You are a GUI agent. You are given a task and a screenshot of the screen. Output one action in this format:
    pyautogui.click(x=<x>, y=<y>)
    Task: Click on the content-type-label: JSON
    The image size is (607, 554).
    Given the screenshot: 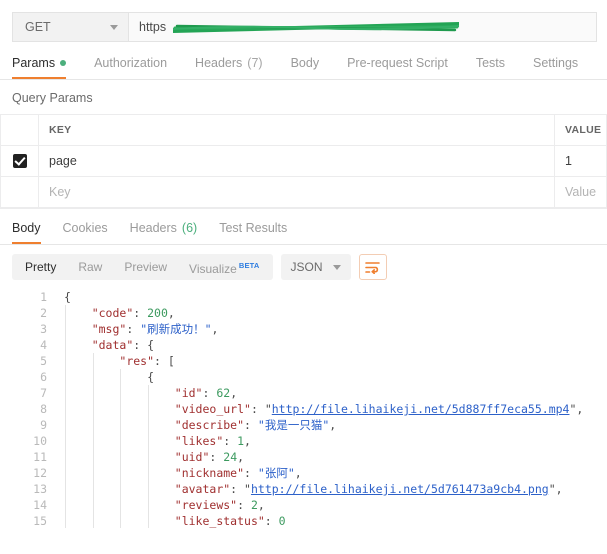 What is the action you would take?
    pyautogui.click(x=306, y=267)
    